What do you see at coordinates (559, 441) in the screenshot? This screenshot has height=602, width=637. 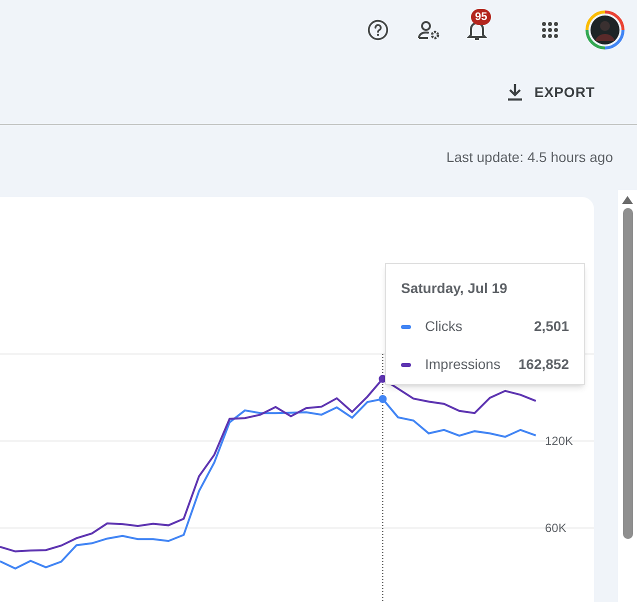 I see `axis-tick-label: 120K` at bounding box center [559, 441].